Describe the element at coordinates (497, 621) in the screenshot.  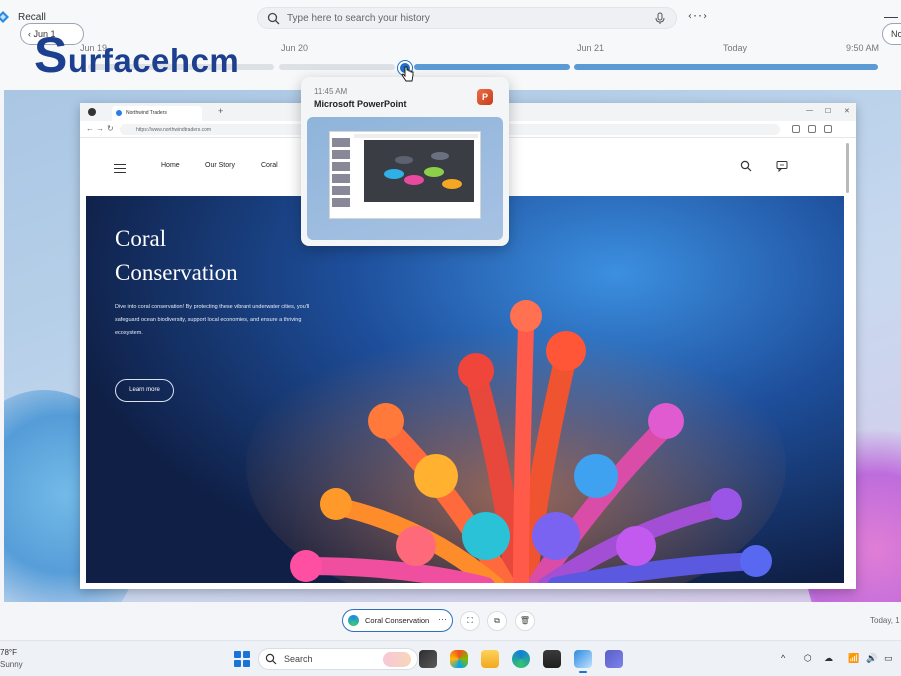
I see `copy-icon: ⧉` at that location.